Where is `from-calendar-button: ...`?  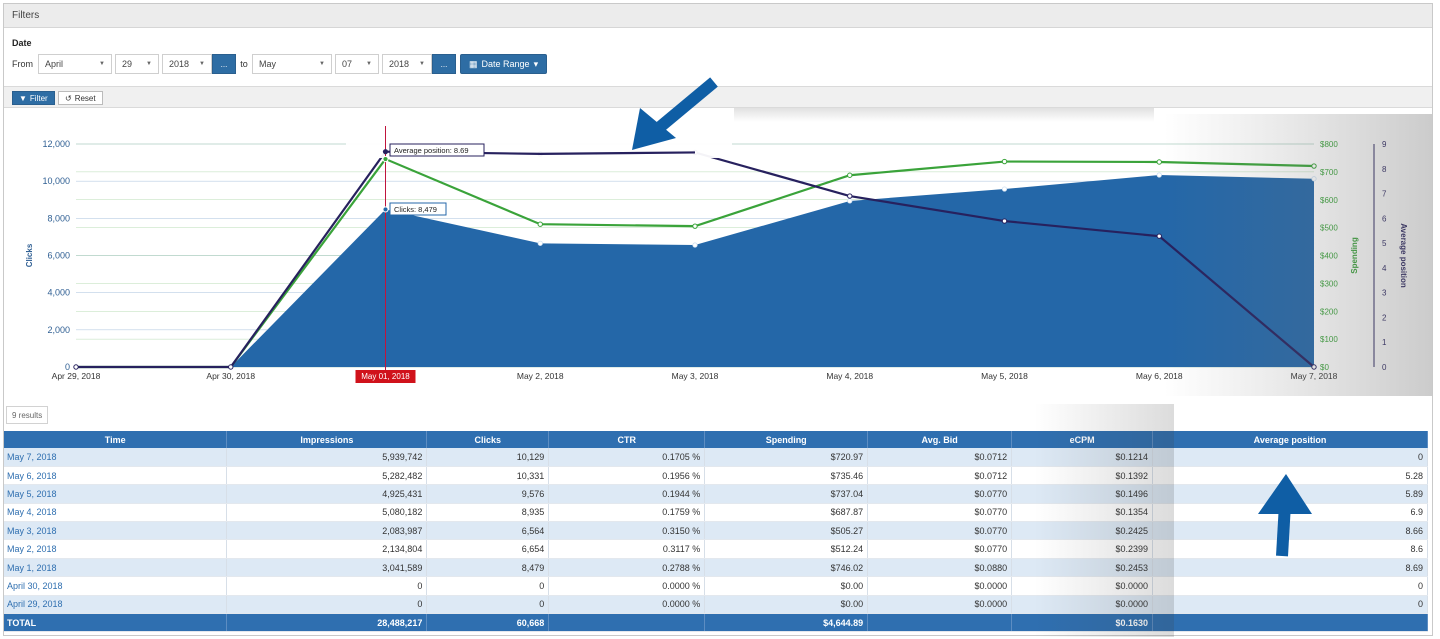
from-calendar-button: ... is located at coordinates (224, 64).